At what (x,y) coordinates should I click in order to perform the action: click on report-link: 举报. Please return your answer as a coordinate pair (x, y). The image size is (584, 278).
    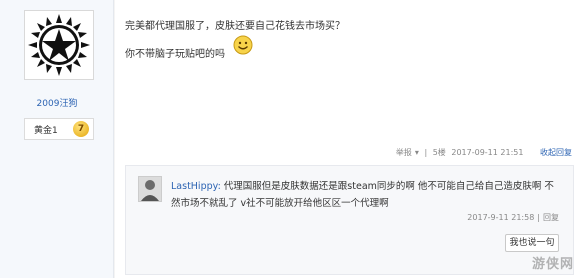
    Looking at the image, I should click on (404, 152).